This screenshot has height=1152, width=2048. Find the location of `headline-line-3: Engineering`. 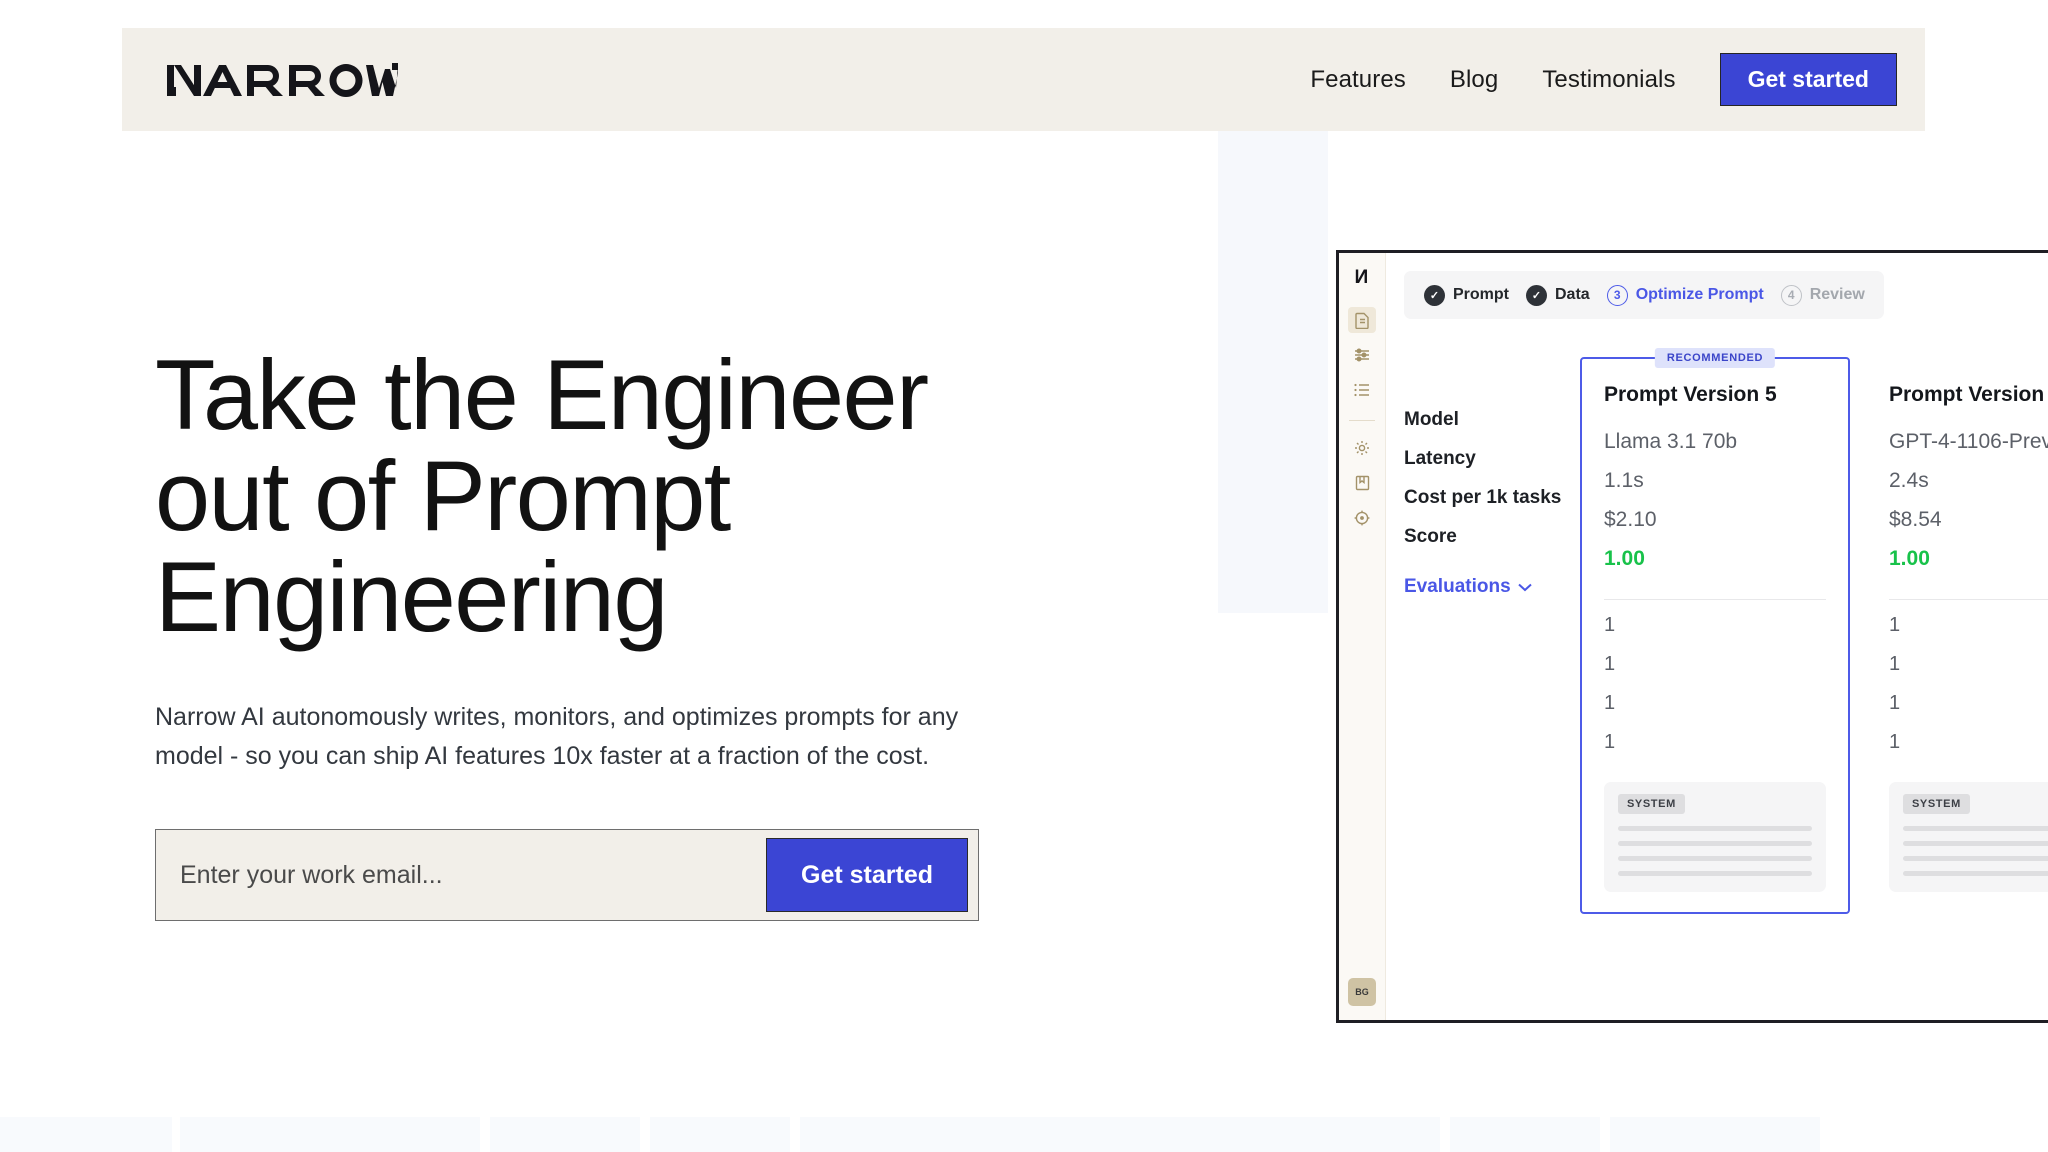

headline-line-3: Engineering is located at coordinates (411, 596).